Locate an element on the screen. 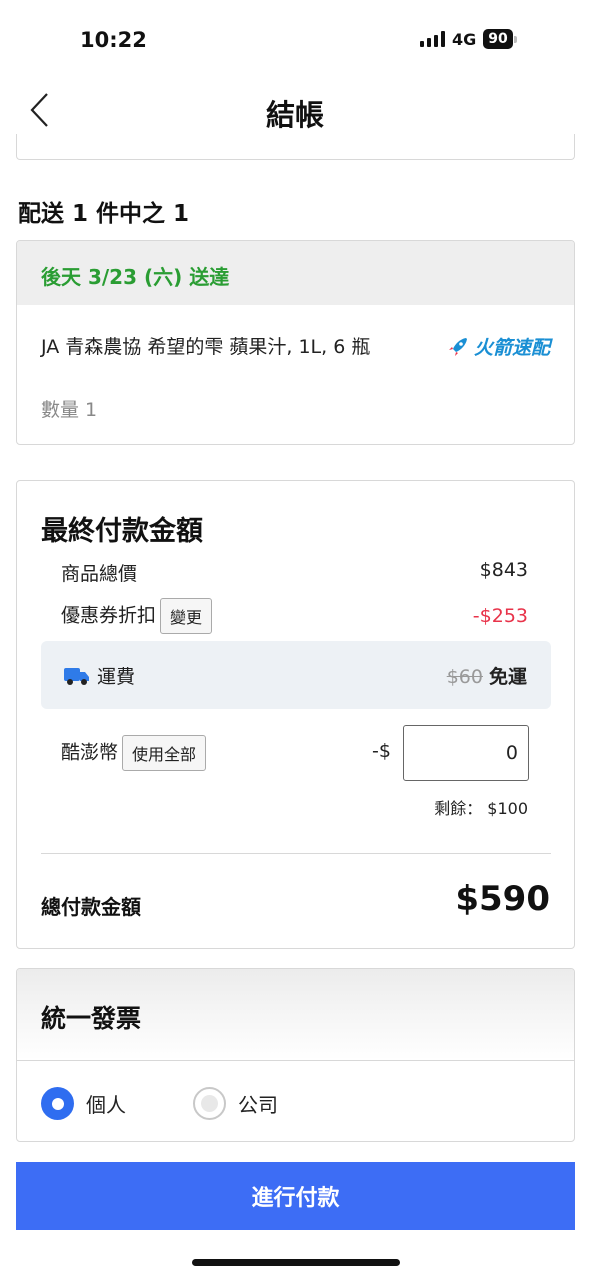 This screenshot has height=1280, width=590. home-indicator is located at coordinates (296, 1262).